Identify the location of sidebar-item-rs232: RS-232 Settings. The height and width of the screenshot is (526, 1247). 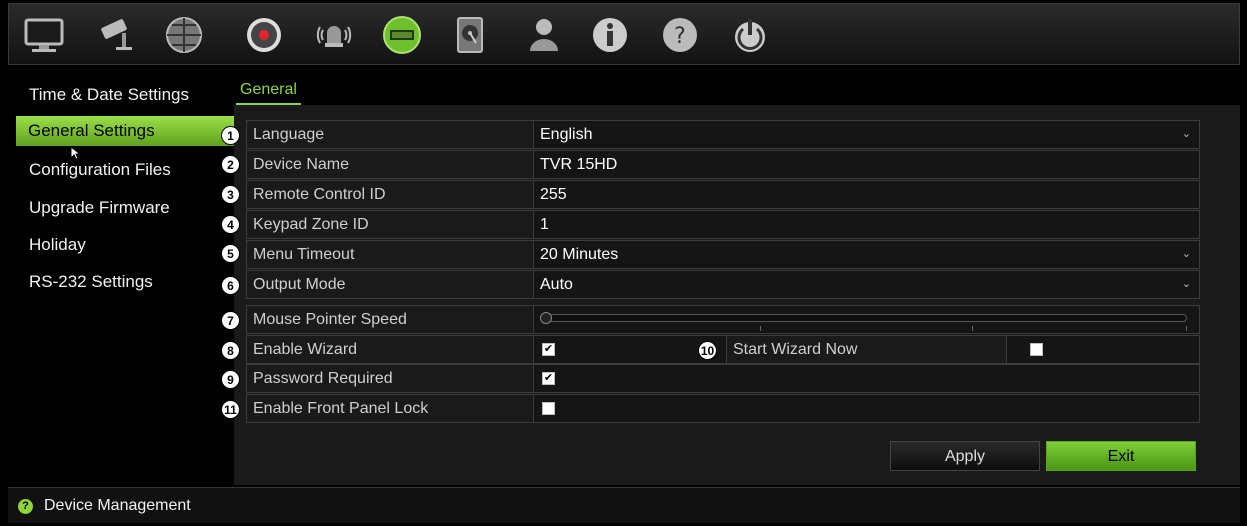
(125, 282).